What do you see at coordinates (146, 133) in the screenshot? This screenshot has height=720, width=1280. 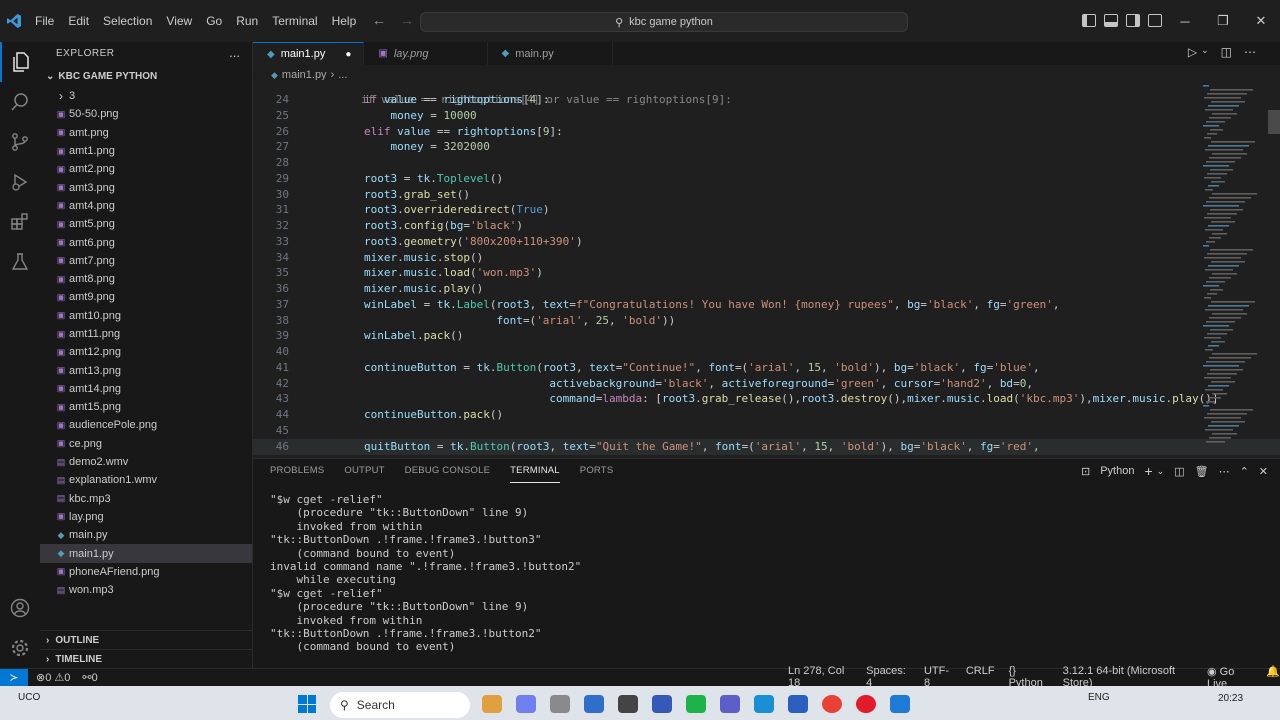 I see `file-item: ▣ amt.png` at bounding box center [146, 133].